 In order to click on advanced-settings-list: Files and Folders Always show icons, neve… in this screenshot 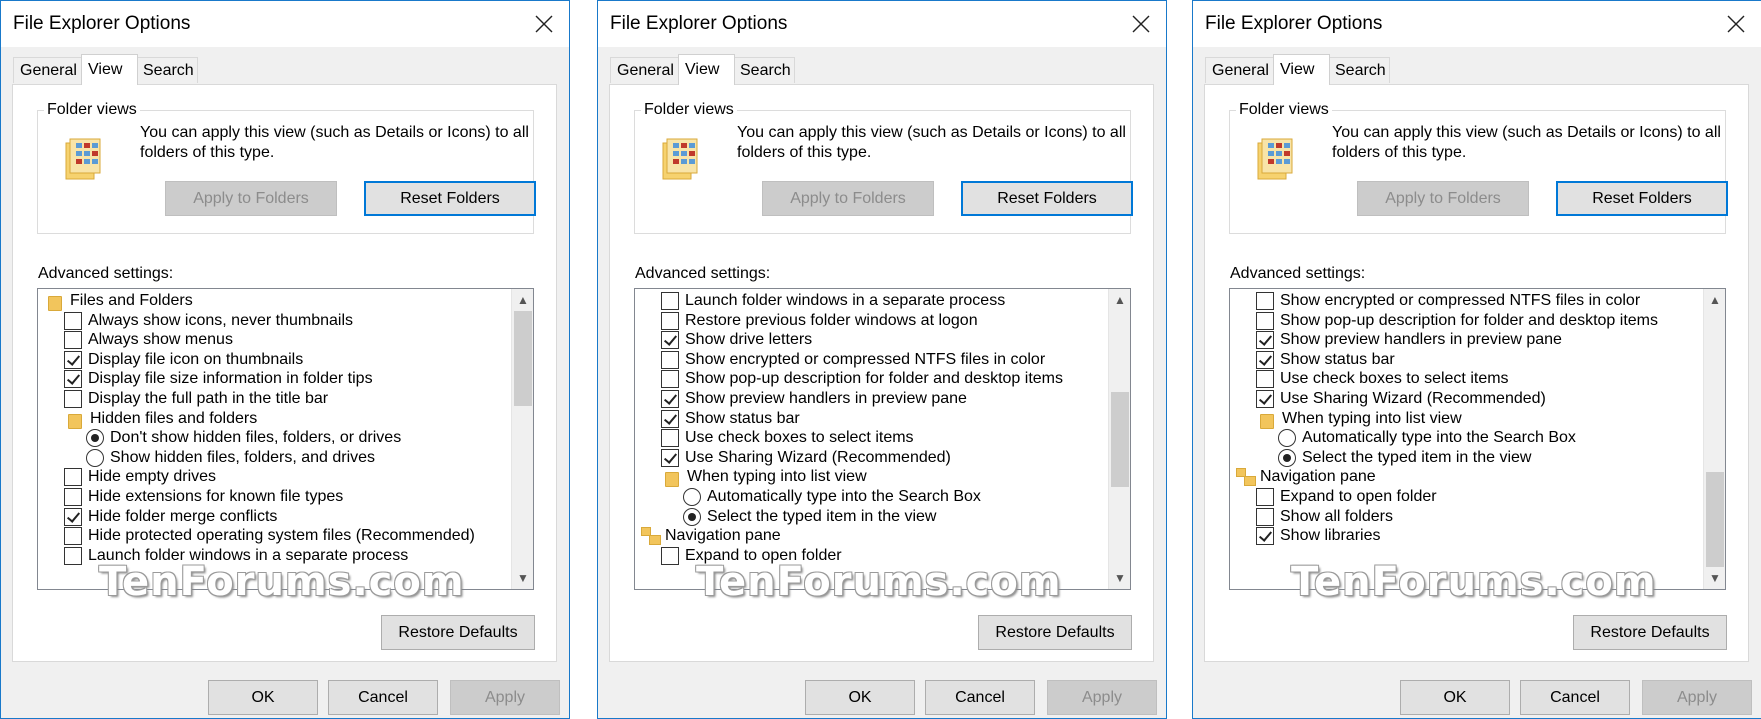, I will do `click(285, 439)`.